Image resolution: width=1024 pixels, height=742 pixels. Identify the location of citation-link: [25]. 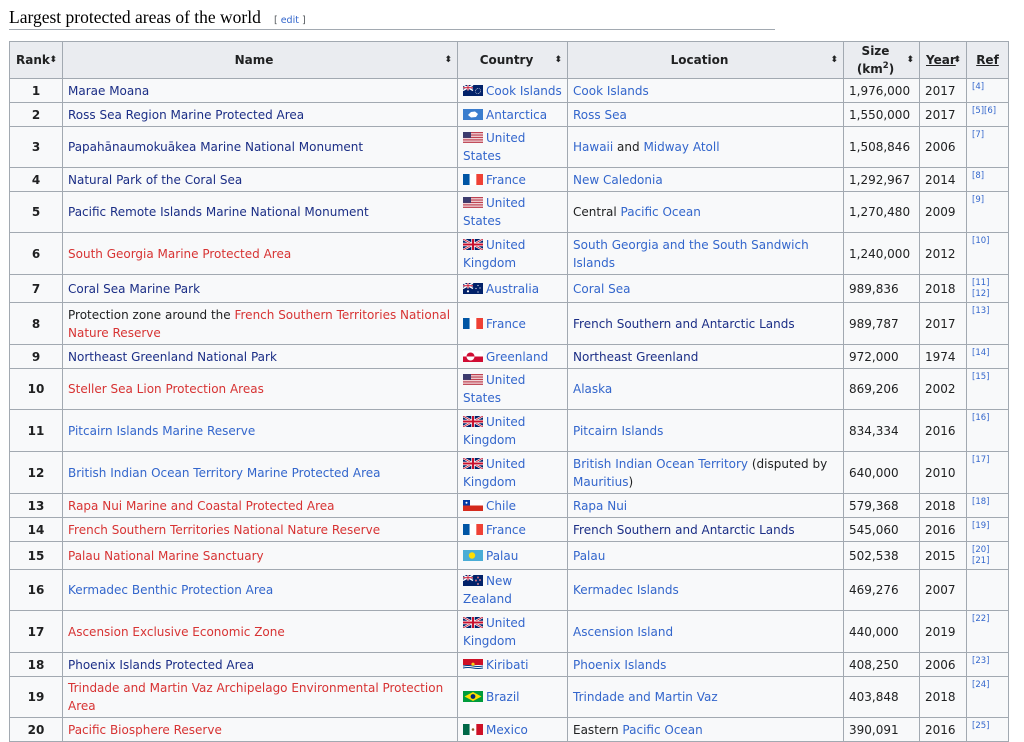
(980, 726).